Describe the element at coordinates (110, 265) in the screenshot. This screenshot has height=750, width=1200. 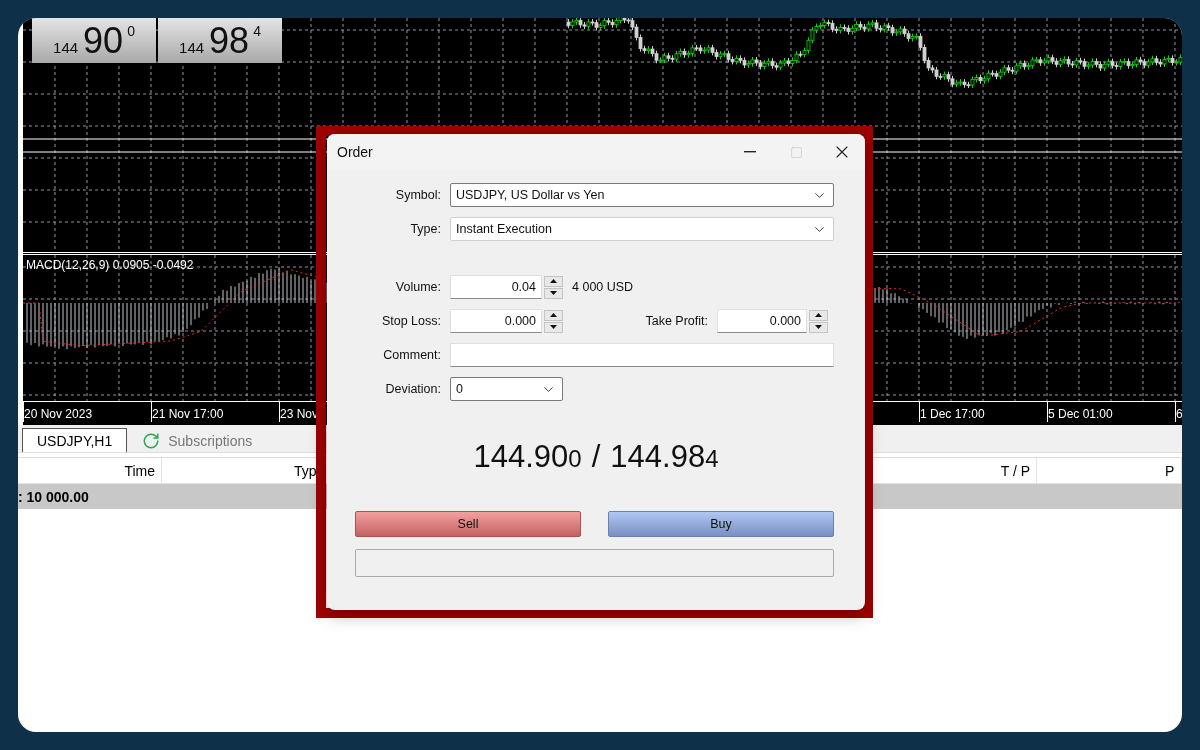
I see `indicator-label: MACD(12,26,9) 0.0905 -0.0492` at that location.